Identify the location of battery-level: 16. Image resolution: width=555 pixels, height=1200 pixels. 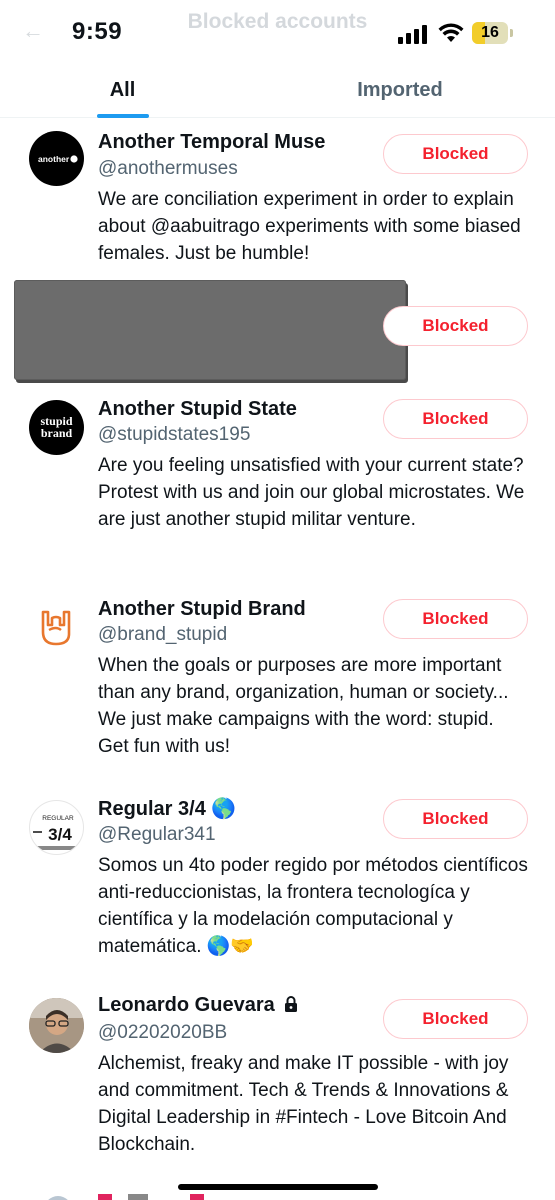
(490, 32).